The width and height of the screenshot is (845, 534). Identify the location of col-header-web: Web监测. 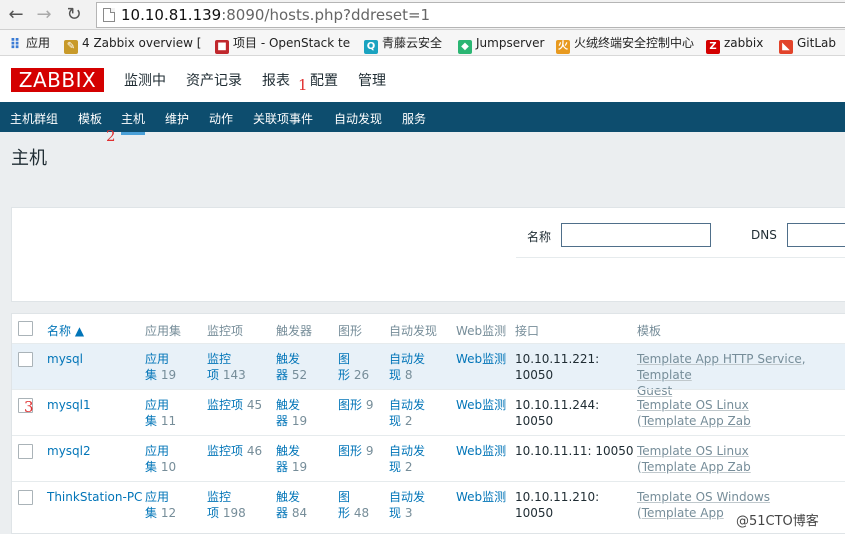
(481, 331).